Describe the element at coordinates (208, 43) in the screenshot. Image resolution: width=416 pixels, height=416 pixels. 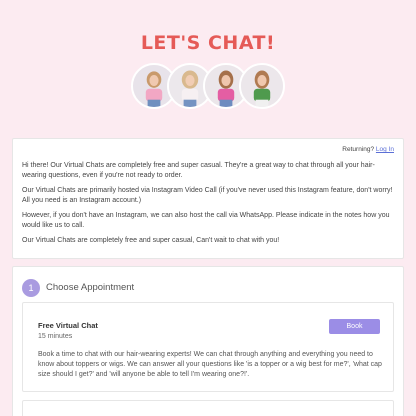
I see `page-title: LET'S CHAT!` at that location.